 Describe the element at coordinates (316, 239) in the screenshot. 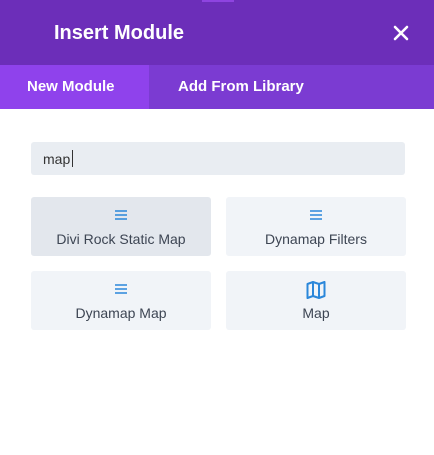

I see `module-label: Dynamap Filters` at that location.